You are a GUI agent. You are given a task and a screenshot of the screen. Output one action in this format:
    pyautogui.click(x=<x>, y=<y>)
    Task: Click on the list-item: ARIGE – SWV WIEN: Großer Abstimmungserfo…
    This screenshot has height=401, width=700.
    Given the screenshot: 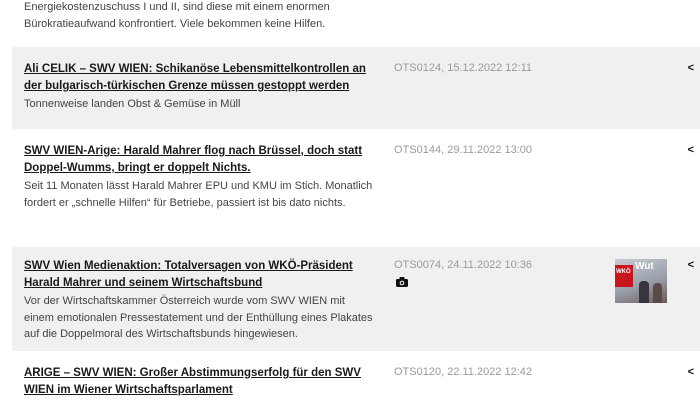 What is the action you would take?
    pyautogui.click(x=356, y=381)
    